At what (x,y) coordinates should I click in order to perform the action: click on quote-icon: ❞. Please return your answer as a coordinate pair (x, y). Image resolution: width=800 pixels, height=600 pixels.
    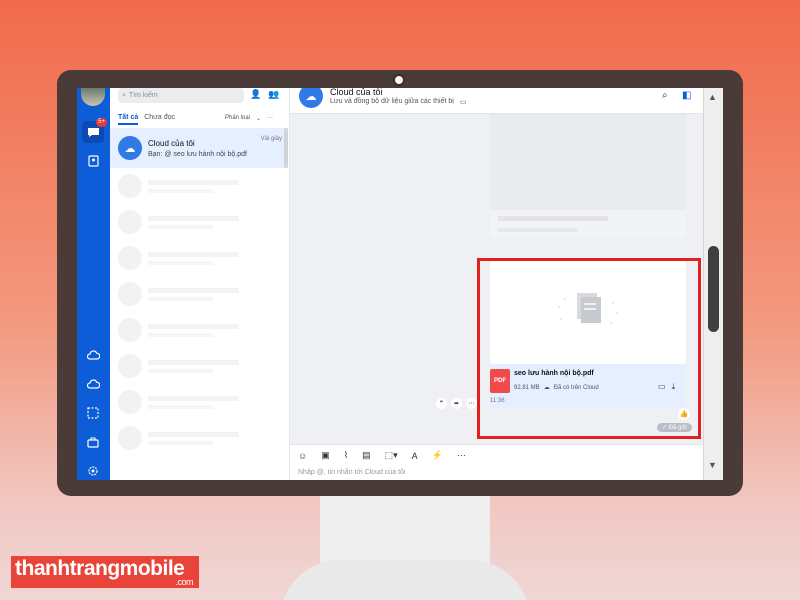
    Looking at the image, I should click on (441, 403).